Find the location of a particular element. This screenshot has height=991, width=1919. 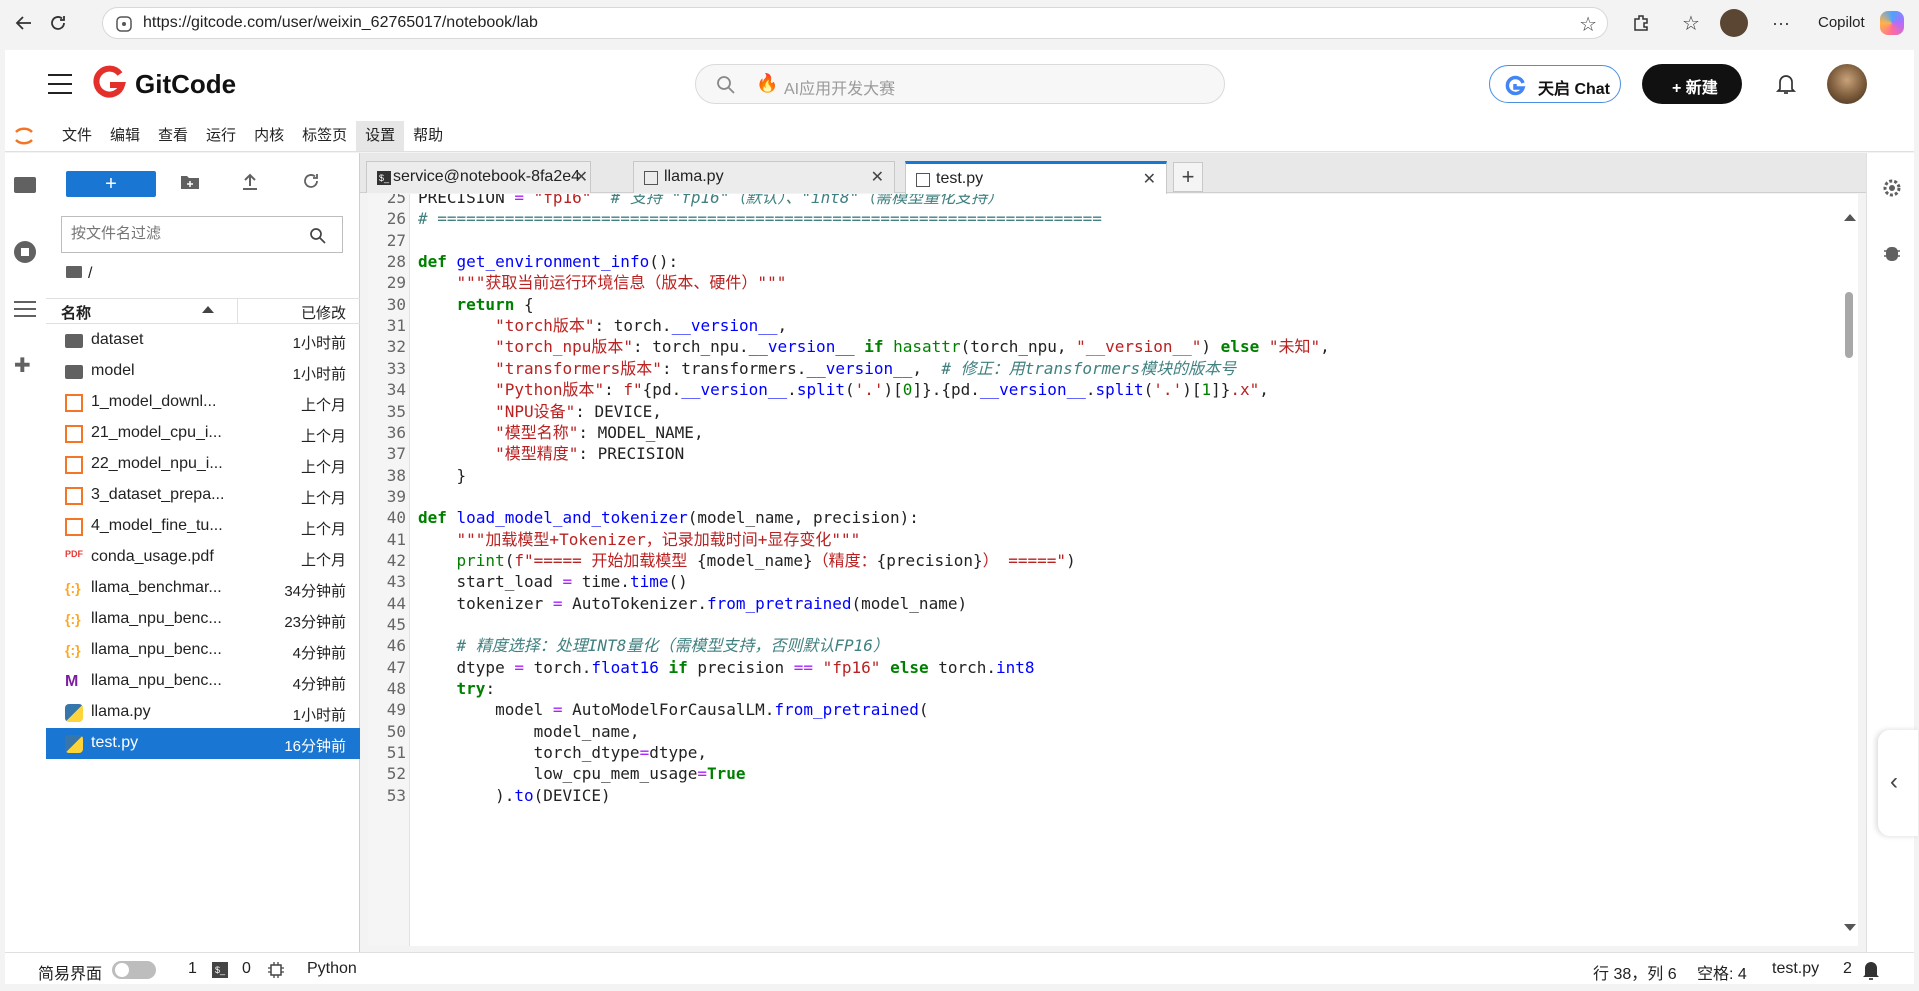

file-row: {:} llama_benchmar... 34分钟前 is located at coordinates (203, 588).